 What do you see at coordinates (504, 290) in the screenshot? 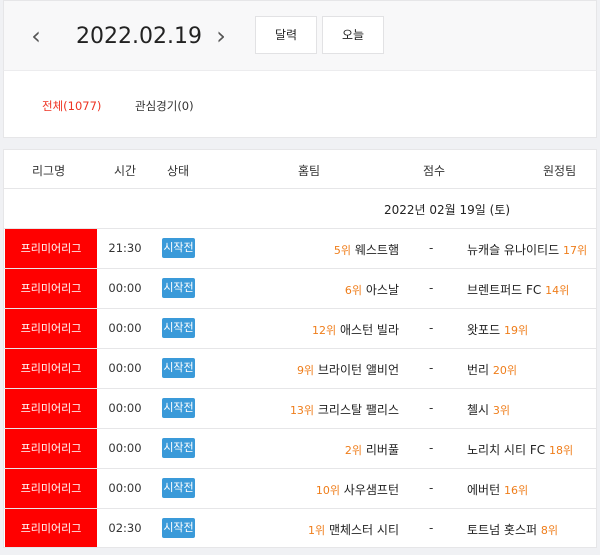
I see `away-team-name: 브렌트퍼드 FC` at bounding box center [504, 290].